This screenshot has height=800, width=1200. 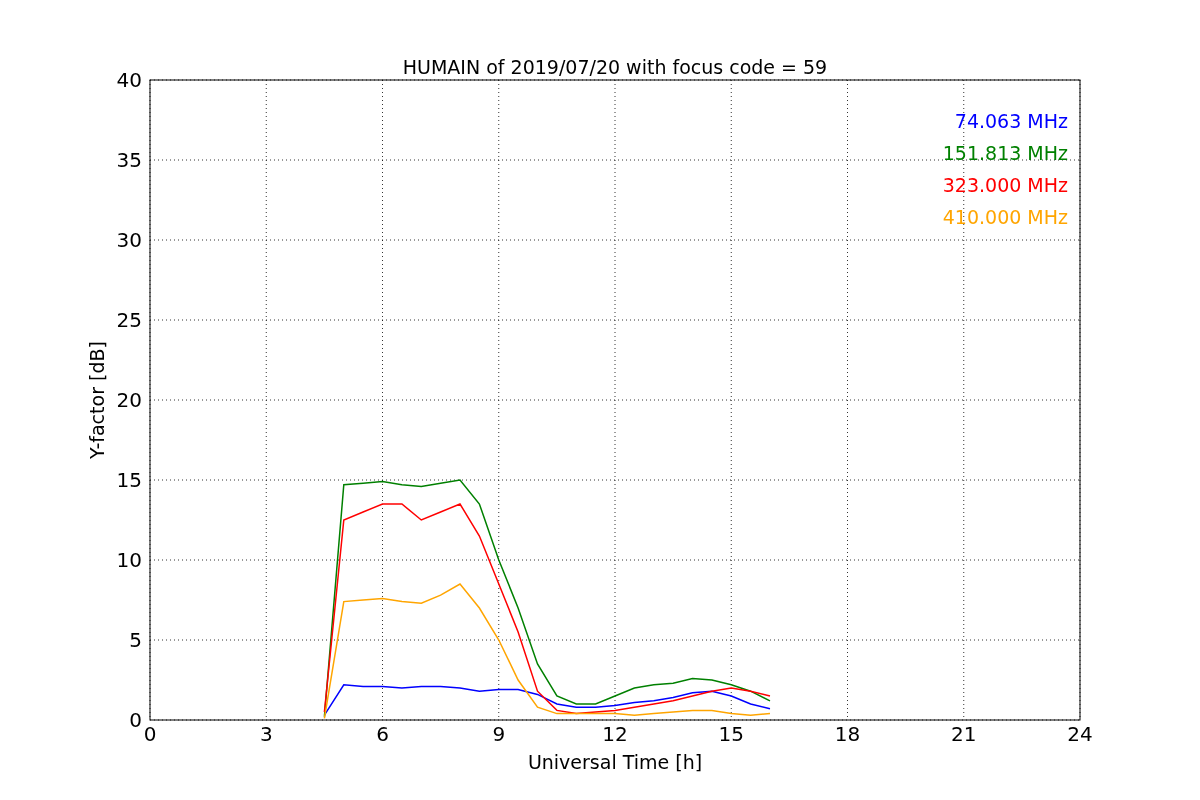 What do you see at coordinates (615, 67) in the screenshot?
I see `chart-title: HUMAIN of 2019/07/20 with focus code = 59` at bounding box center [615, 67].